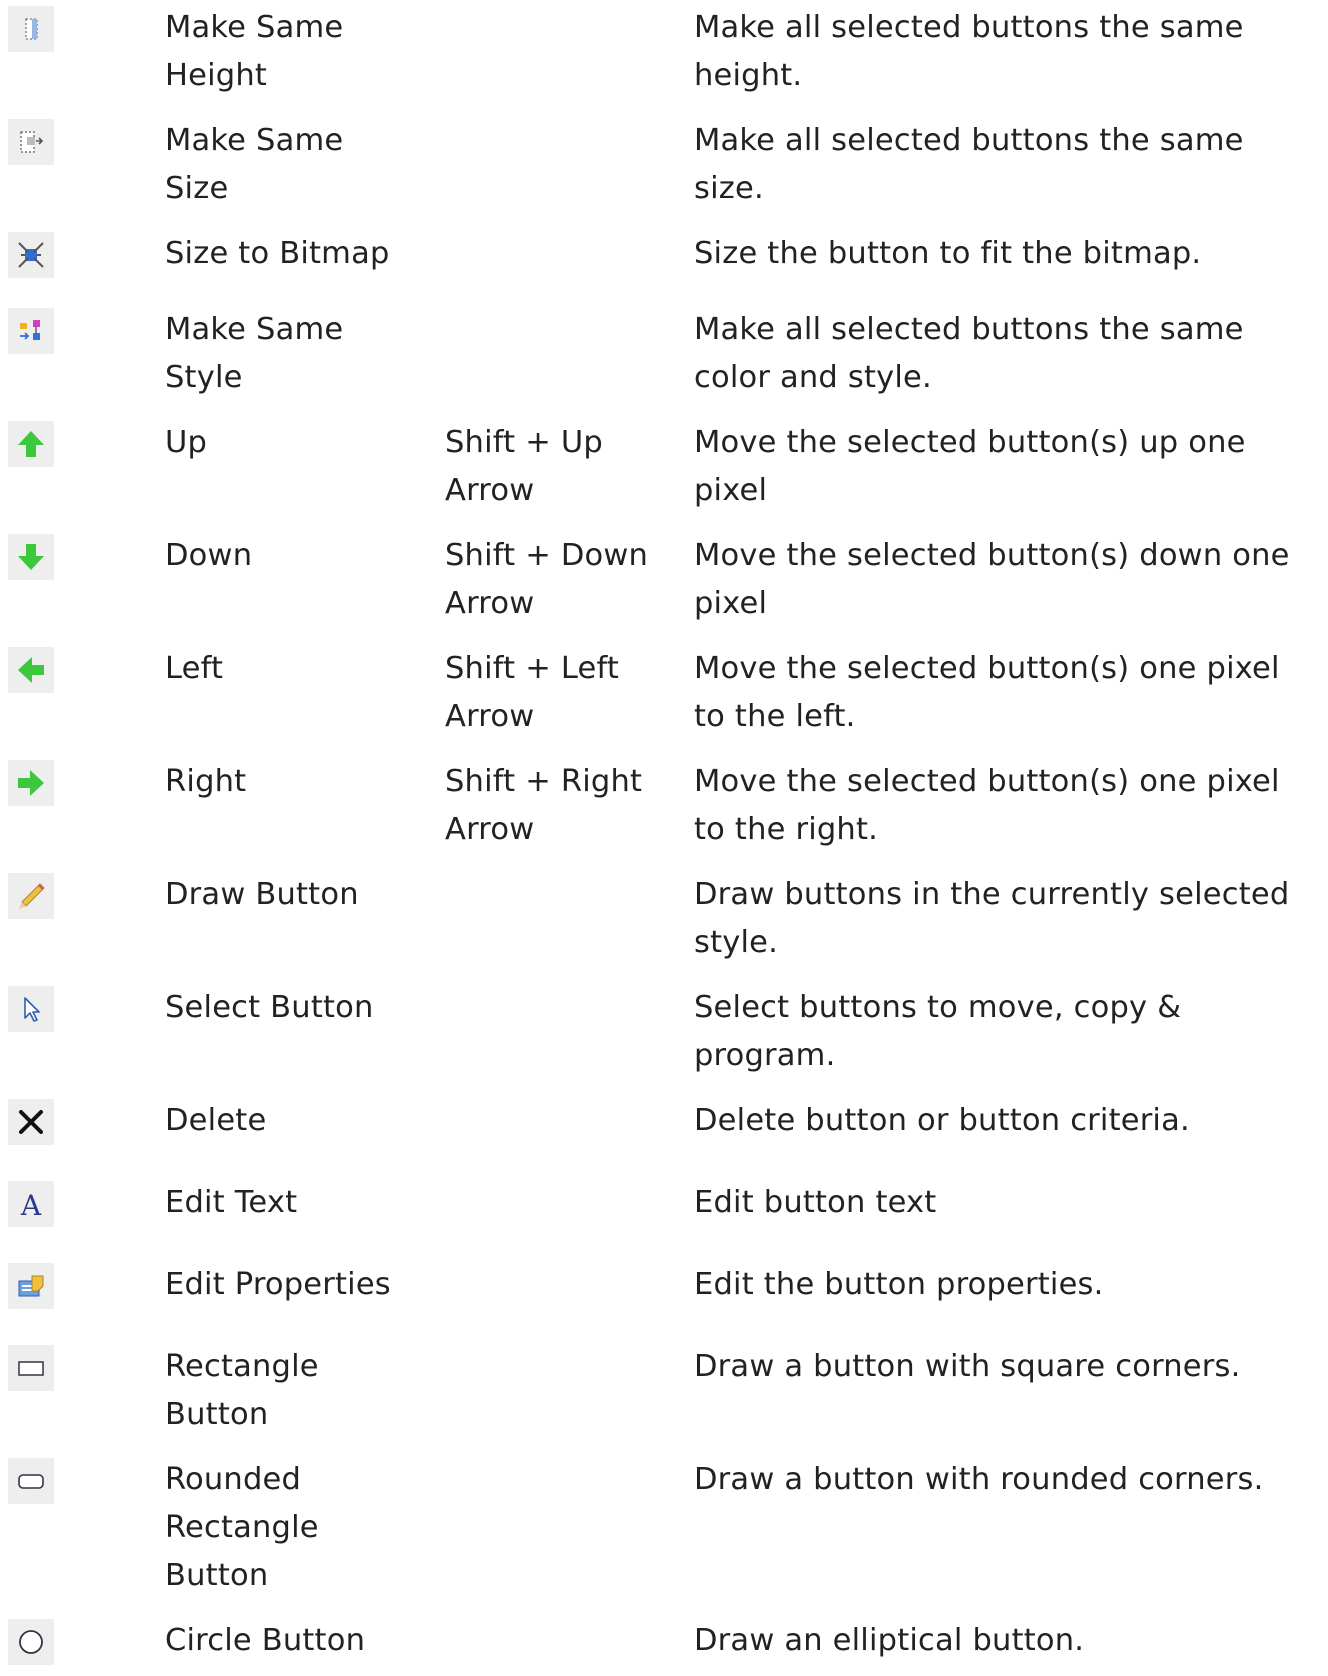  I want to click on command-name: Circle Button, so click(265, 1640).